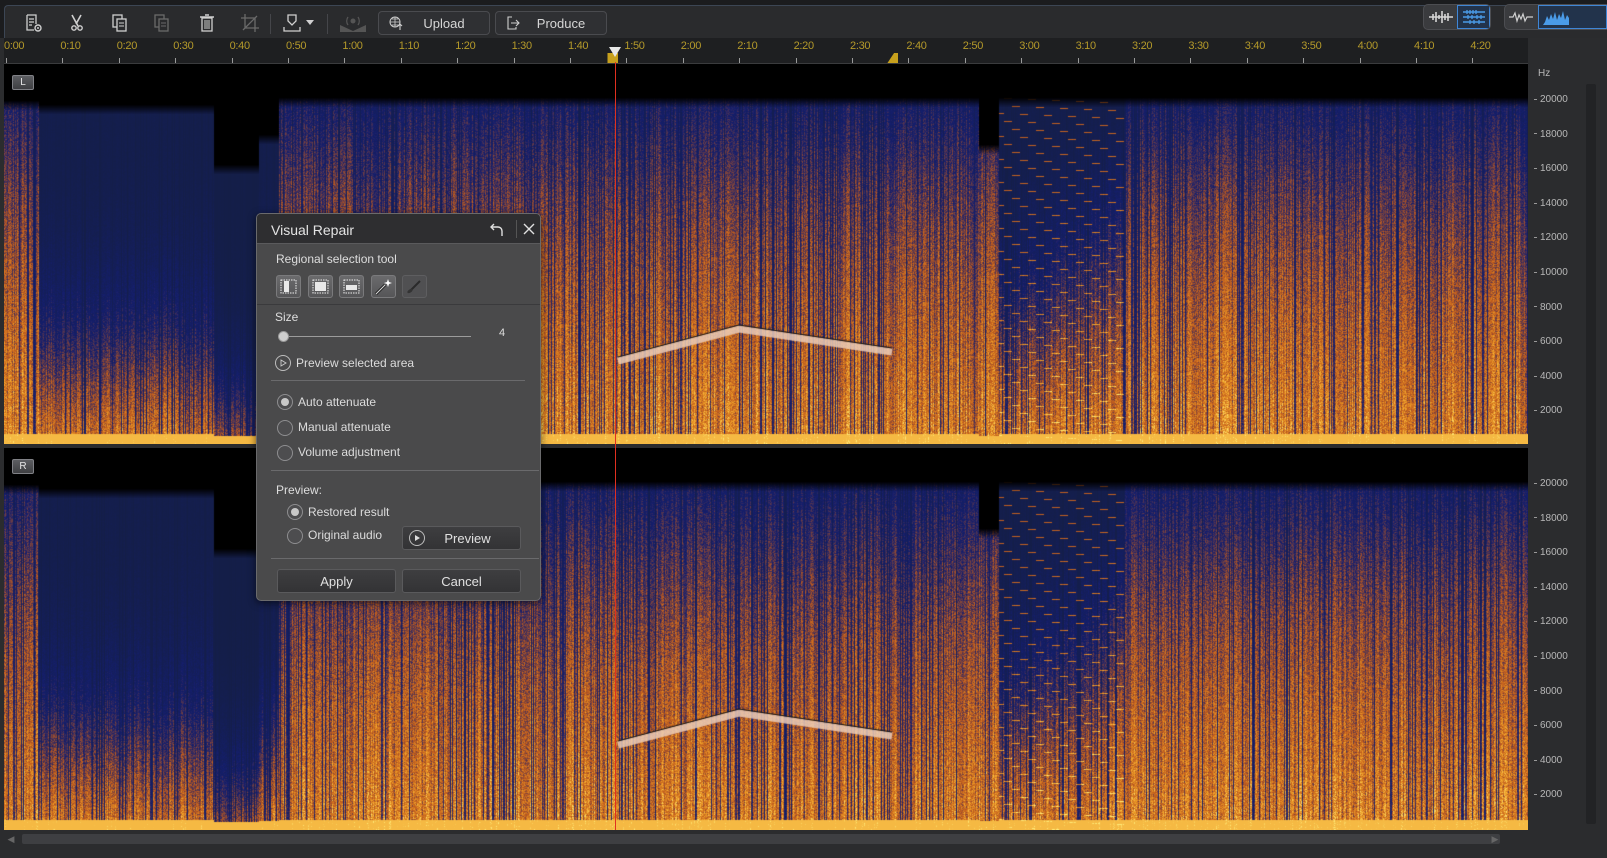 The height and width of the screenshot is (858, 1607). I want to click on ruler-tick-label: 0:20, so click(127, 46).